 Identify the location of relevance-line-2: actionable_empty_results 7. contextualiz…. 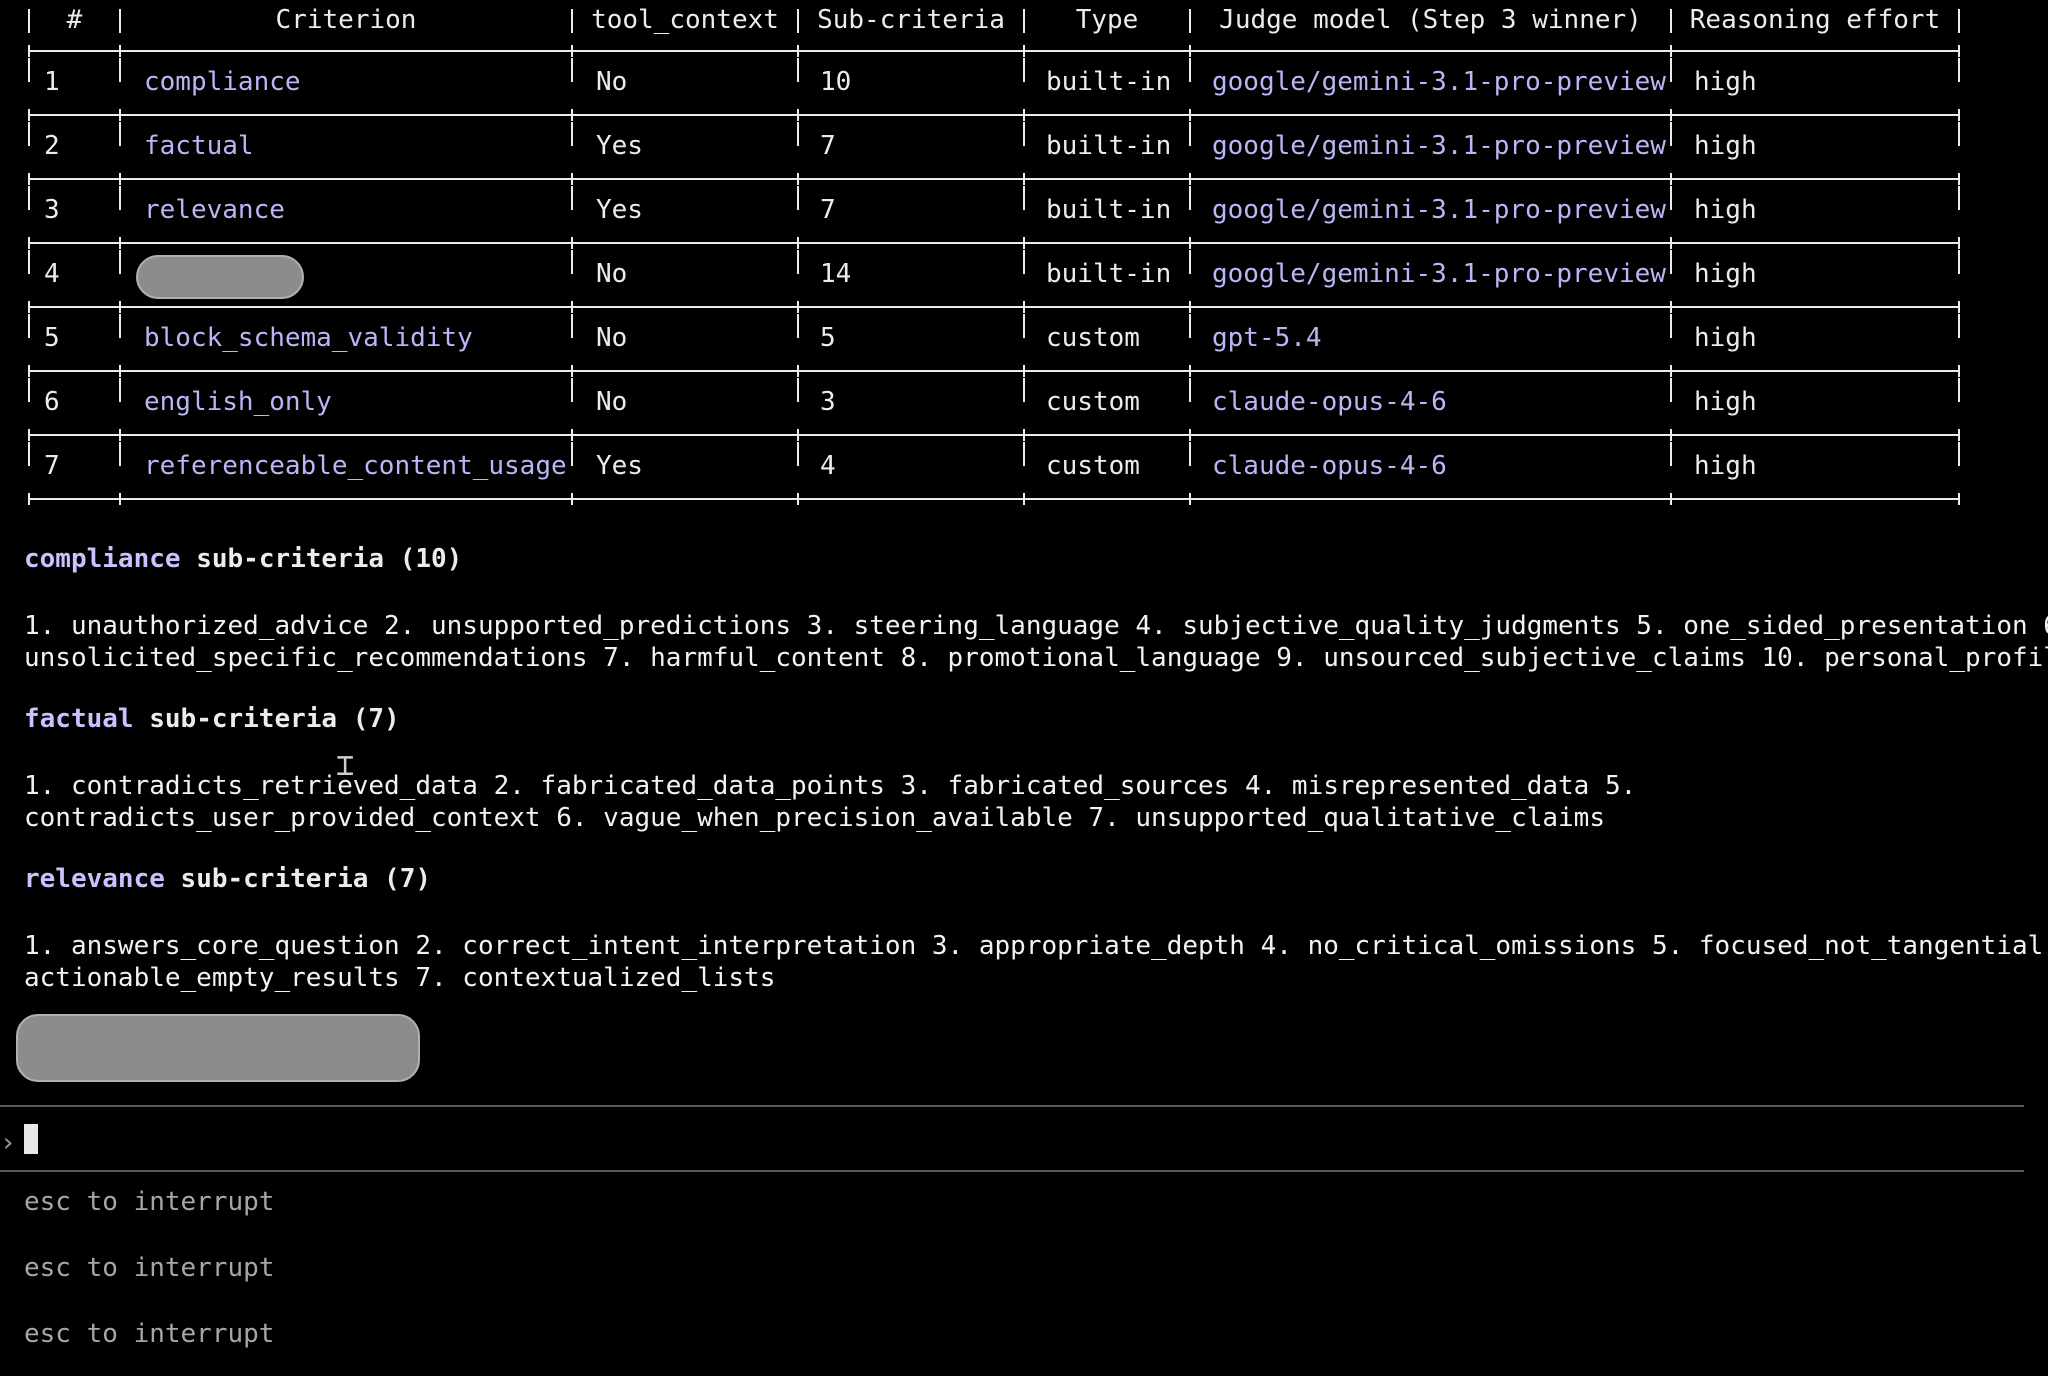
(400, 978).